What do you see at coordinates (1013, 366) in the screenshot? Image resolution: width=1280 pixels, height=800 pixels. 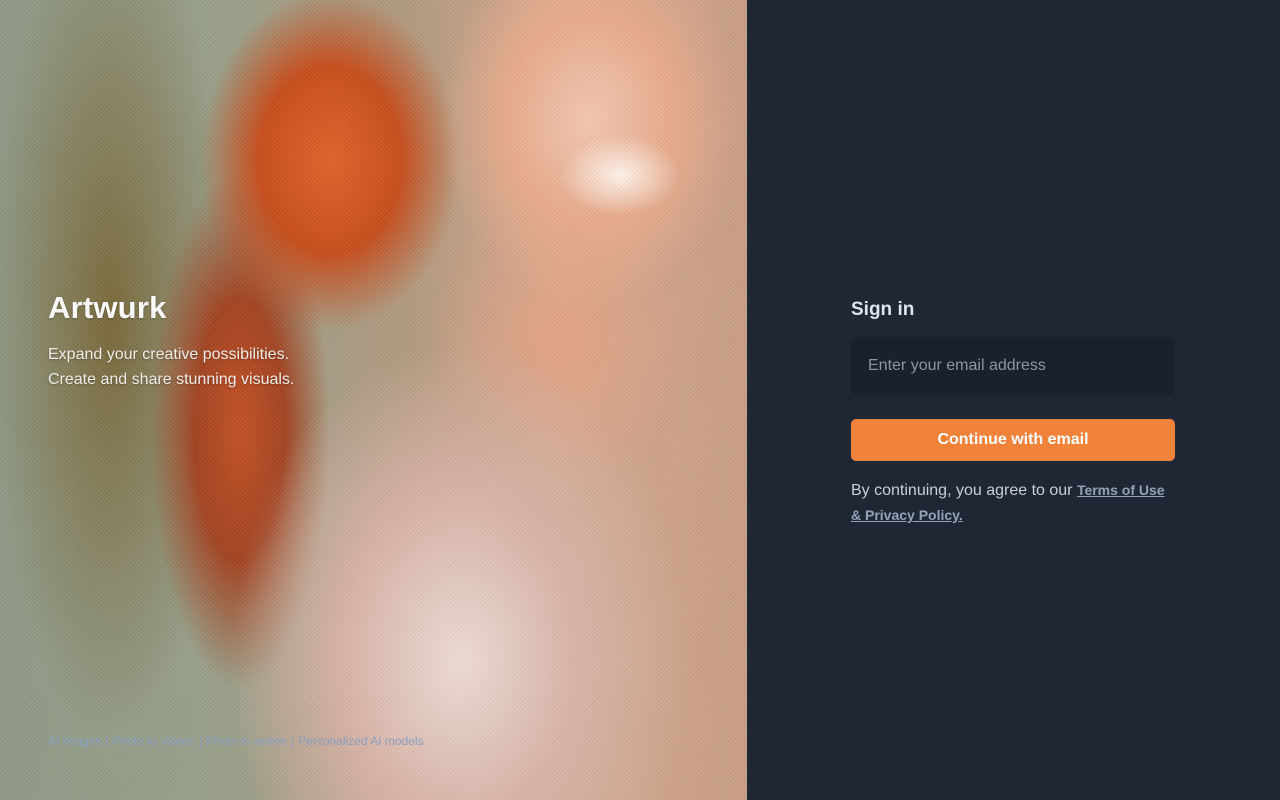 I see `email-field` at bounding box center [1013, 366].